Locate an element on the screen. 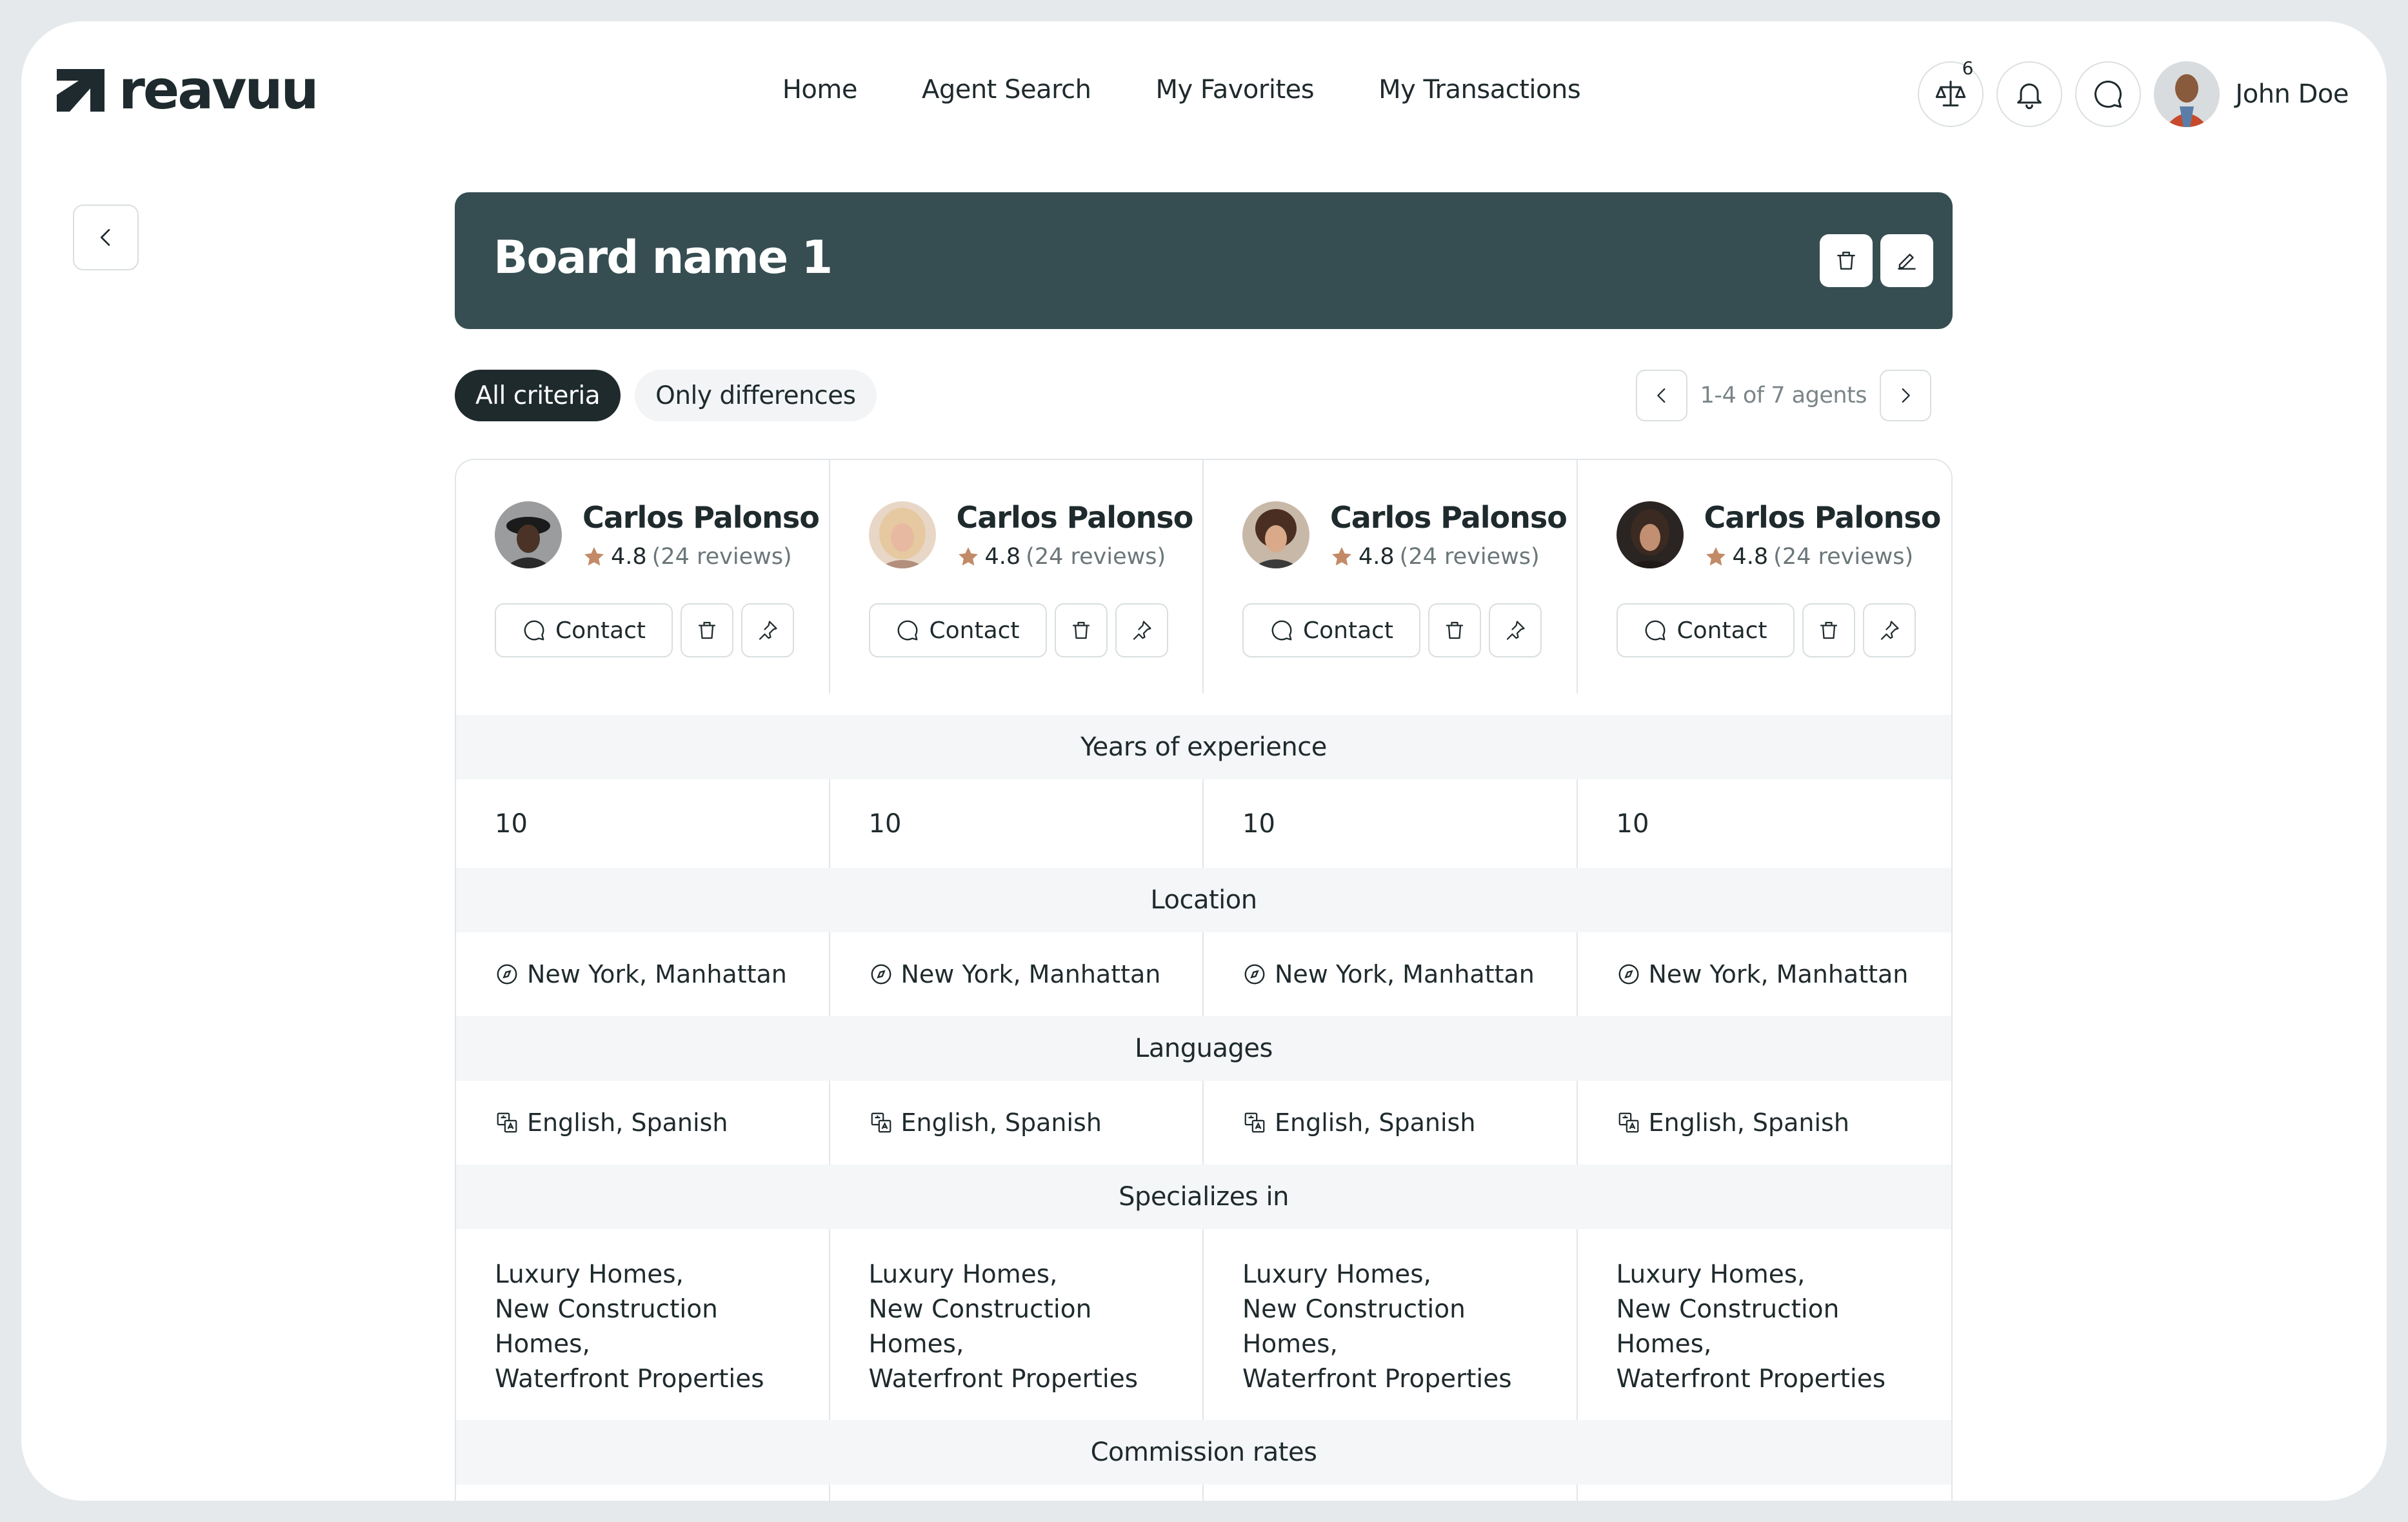  prev-page-button is located at coordinates (1661, 395).